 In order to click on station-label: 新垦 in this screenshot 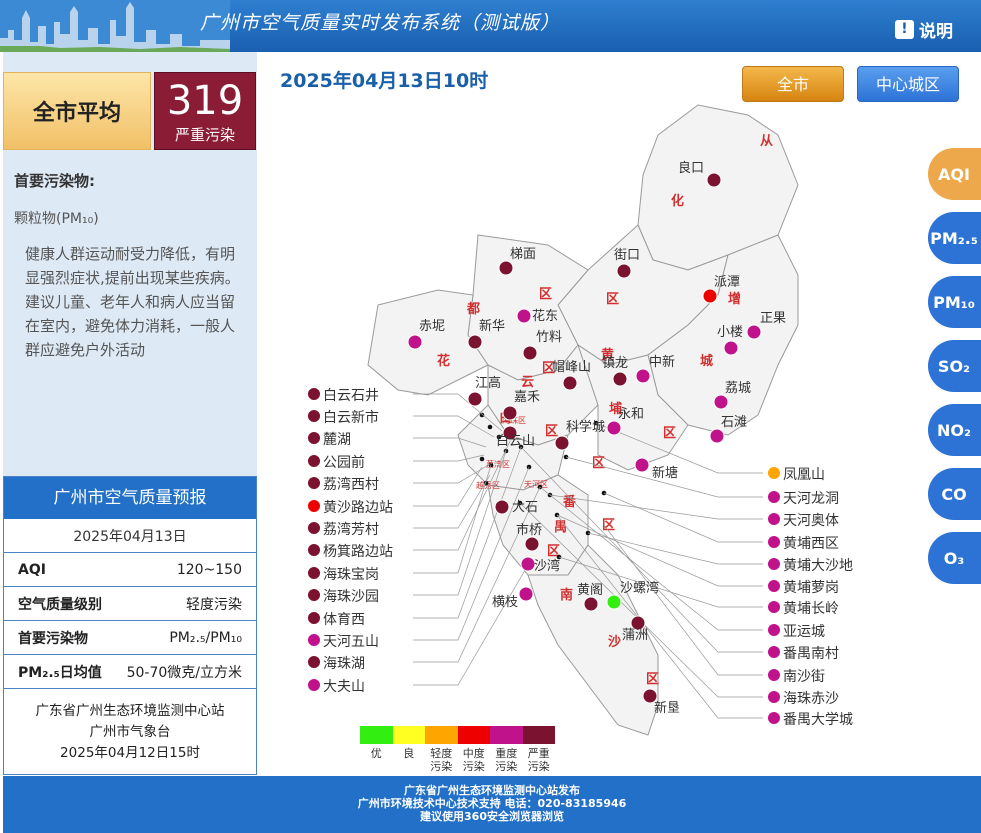, I will do `click(667, 707)`.